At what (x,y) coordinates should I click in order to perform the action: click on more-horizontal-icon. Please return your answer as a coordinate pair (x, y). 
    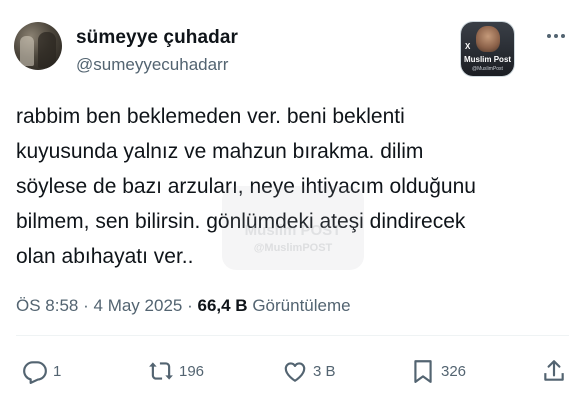
    Looking at the image, I should click on (556, 36).